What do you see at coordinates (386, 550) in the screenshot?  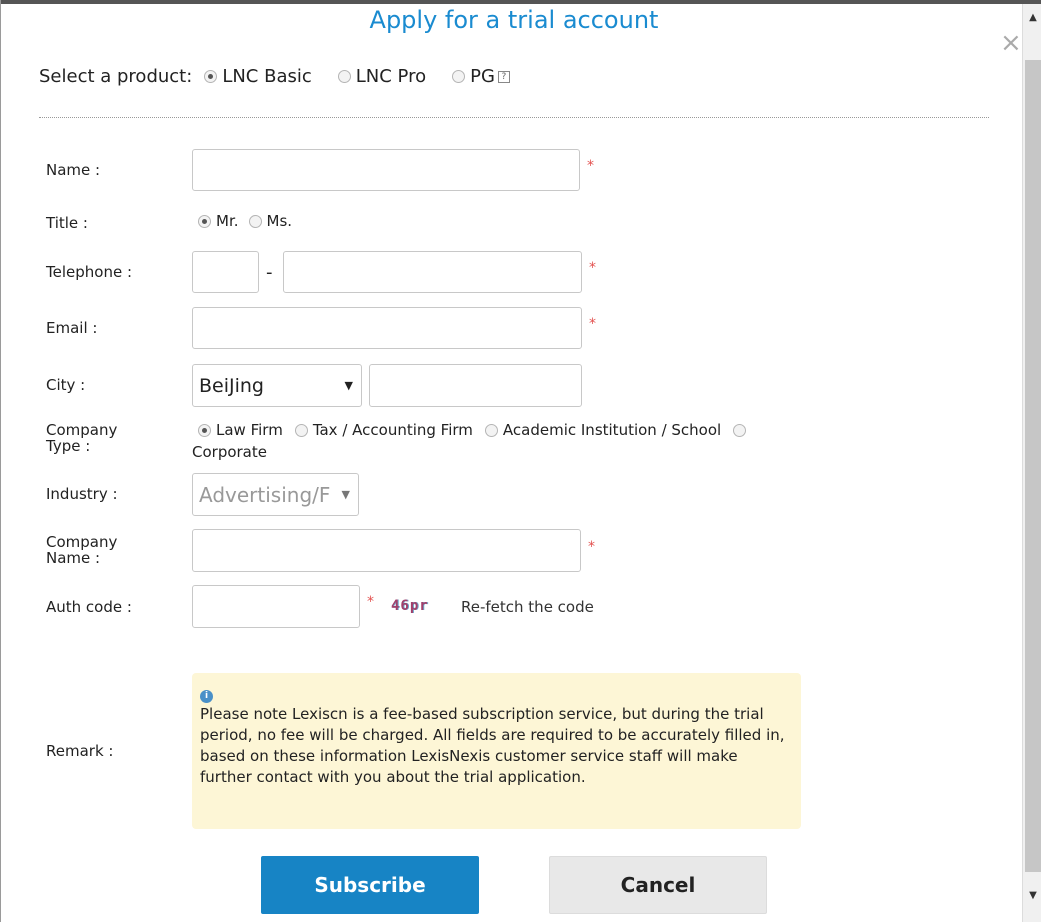 I see `company-name-input` at bounding box center [386, 550].